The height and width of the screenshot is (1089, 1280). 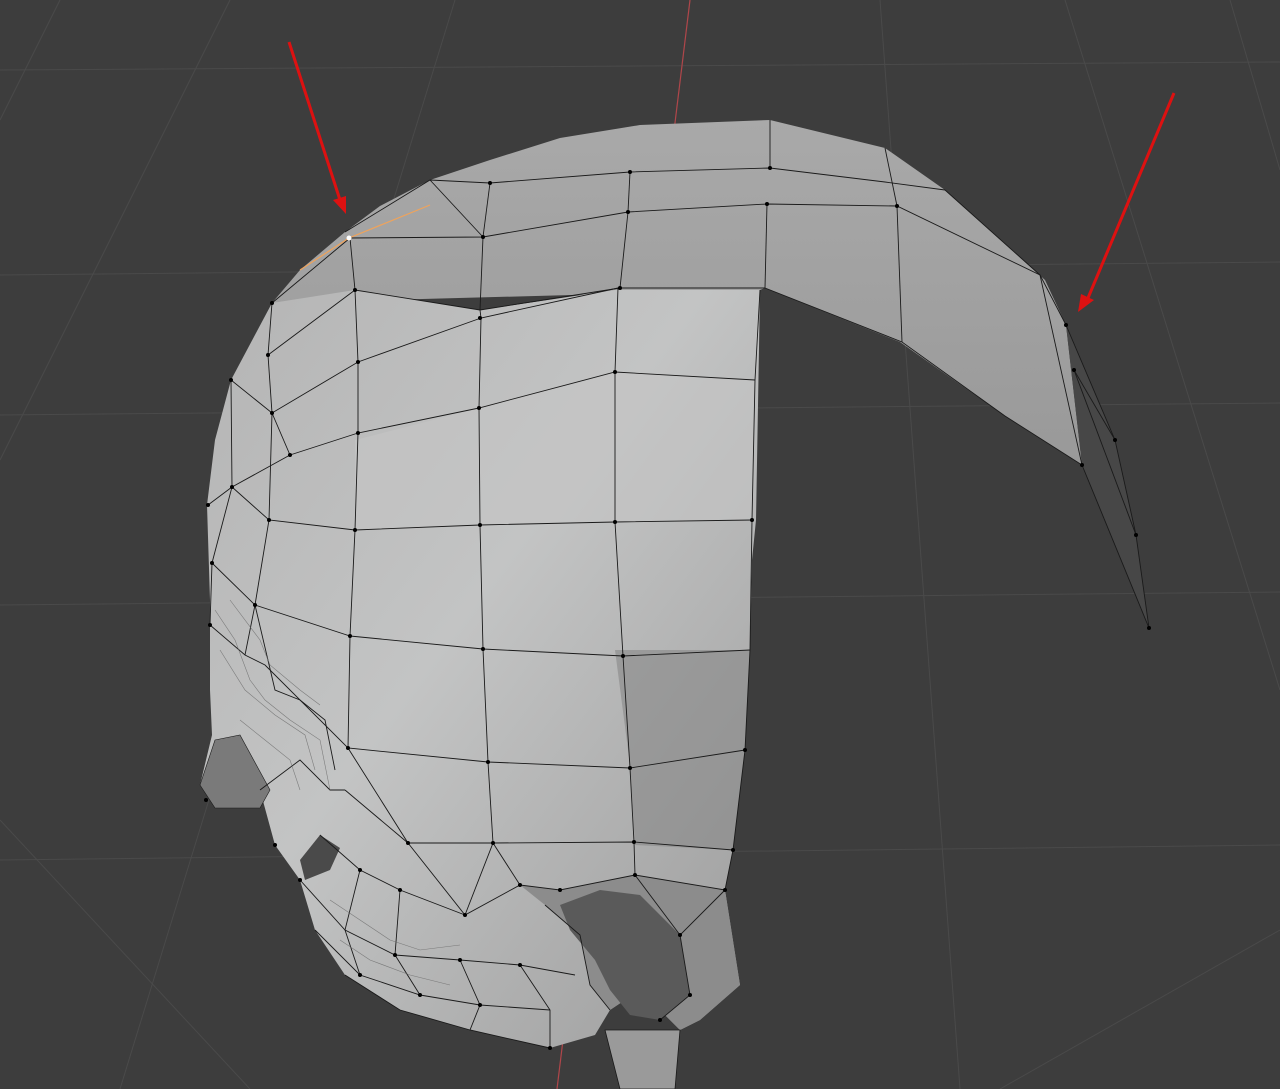 I want to click on selected-vertex, so click(x=349, y=238).